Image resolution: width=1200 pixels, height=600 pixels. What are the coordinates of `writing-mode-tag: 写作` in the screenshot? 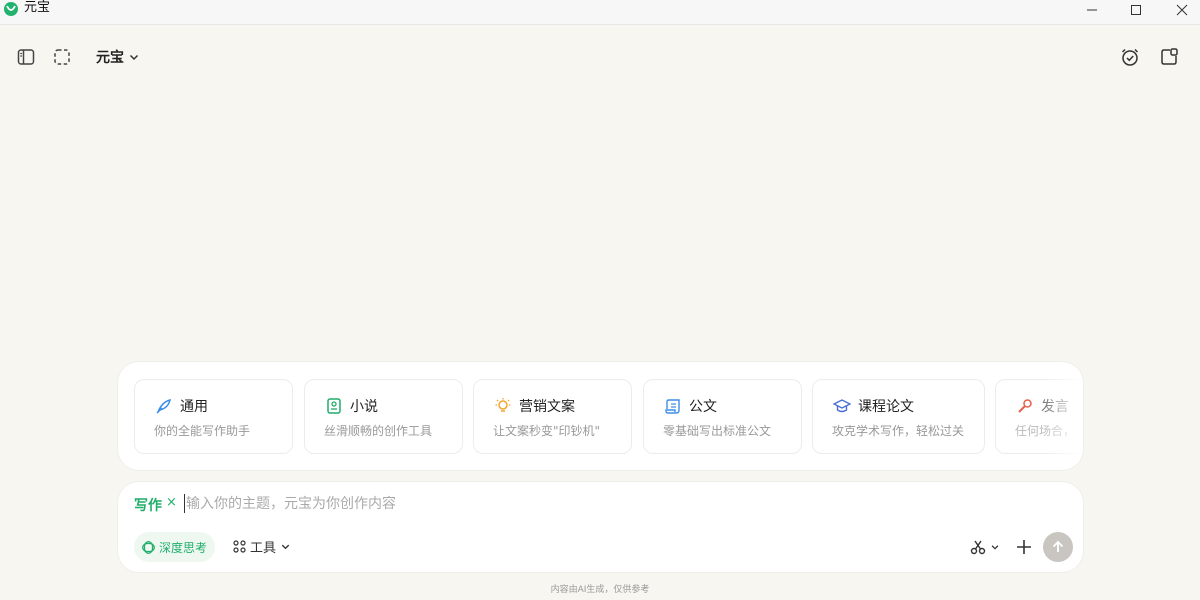 It's located at (148, 506).